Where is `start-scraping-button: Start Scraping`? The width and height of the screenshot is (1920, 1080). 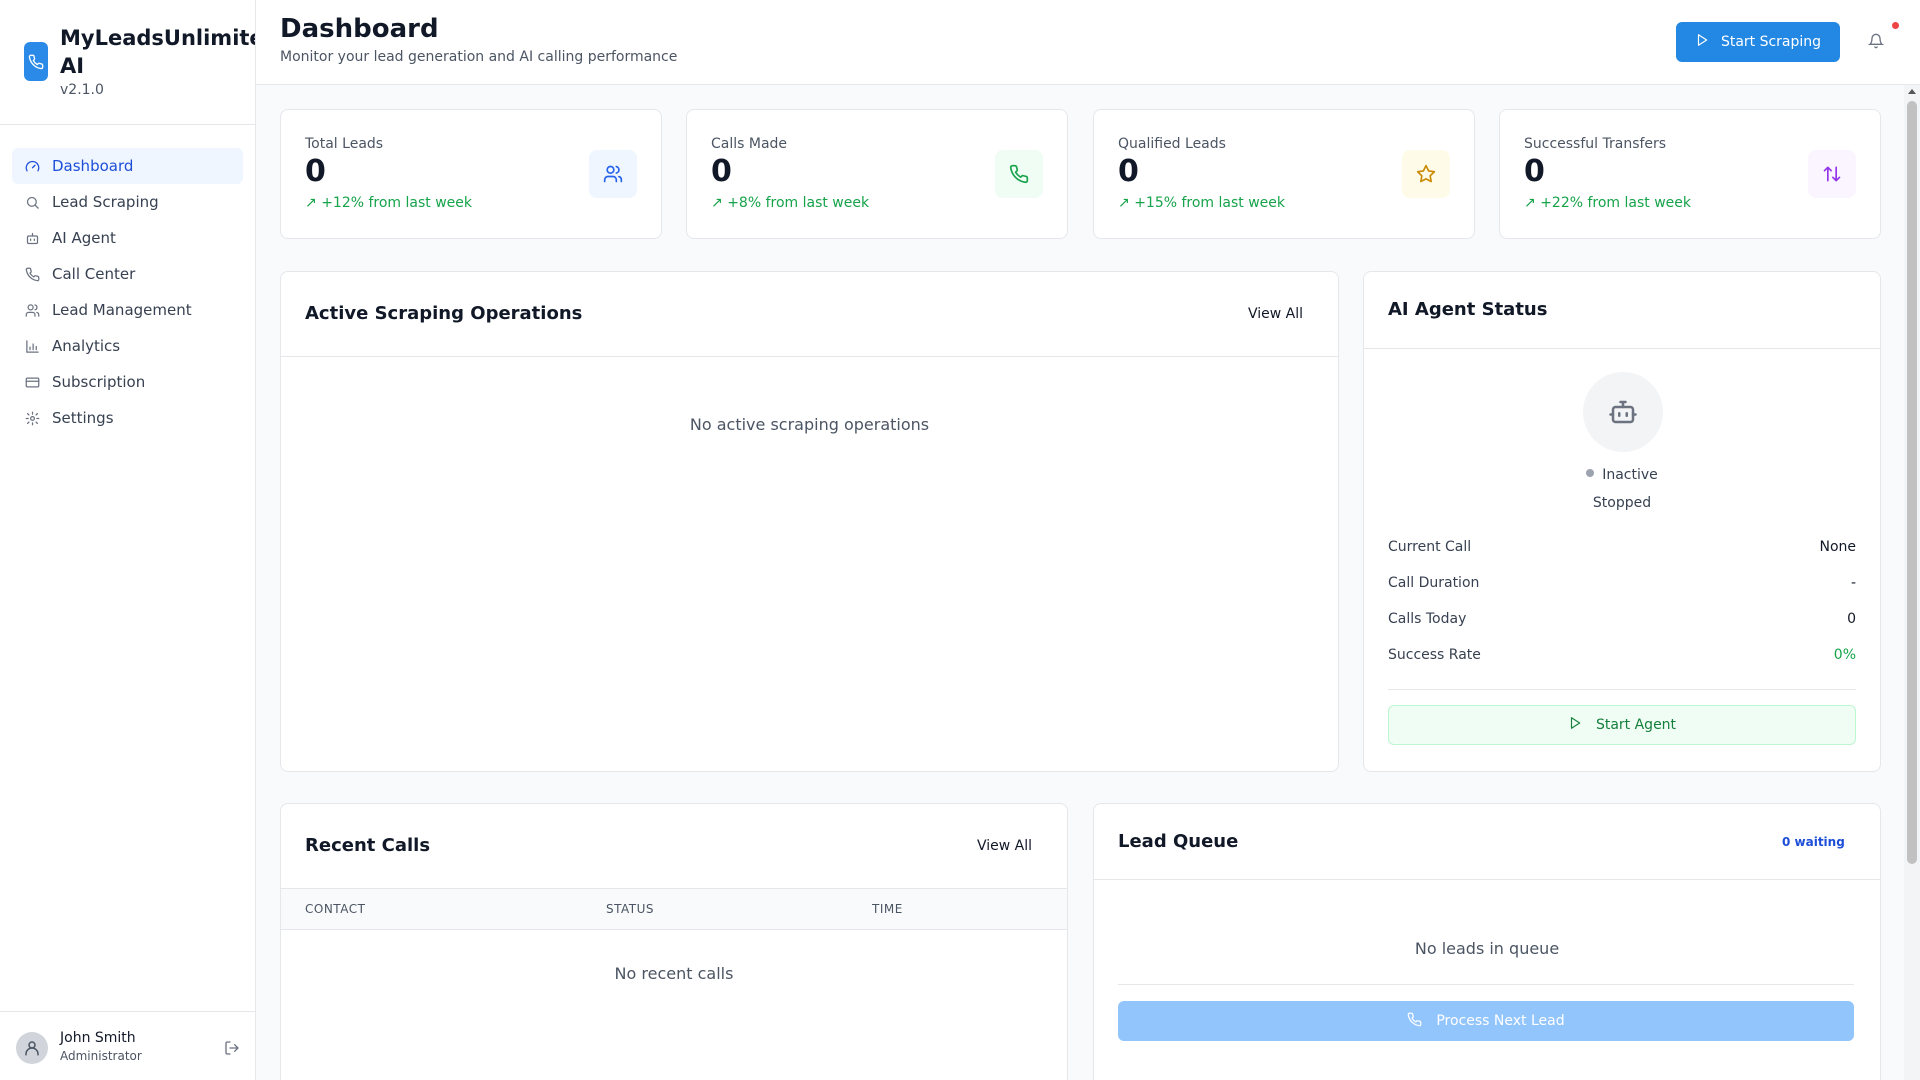
start-scraping-button: Start Scraping is located at coordinates (1758, 42).